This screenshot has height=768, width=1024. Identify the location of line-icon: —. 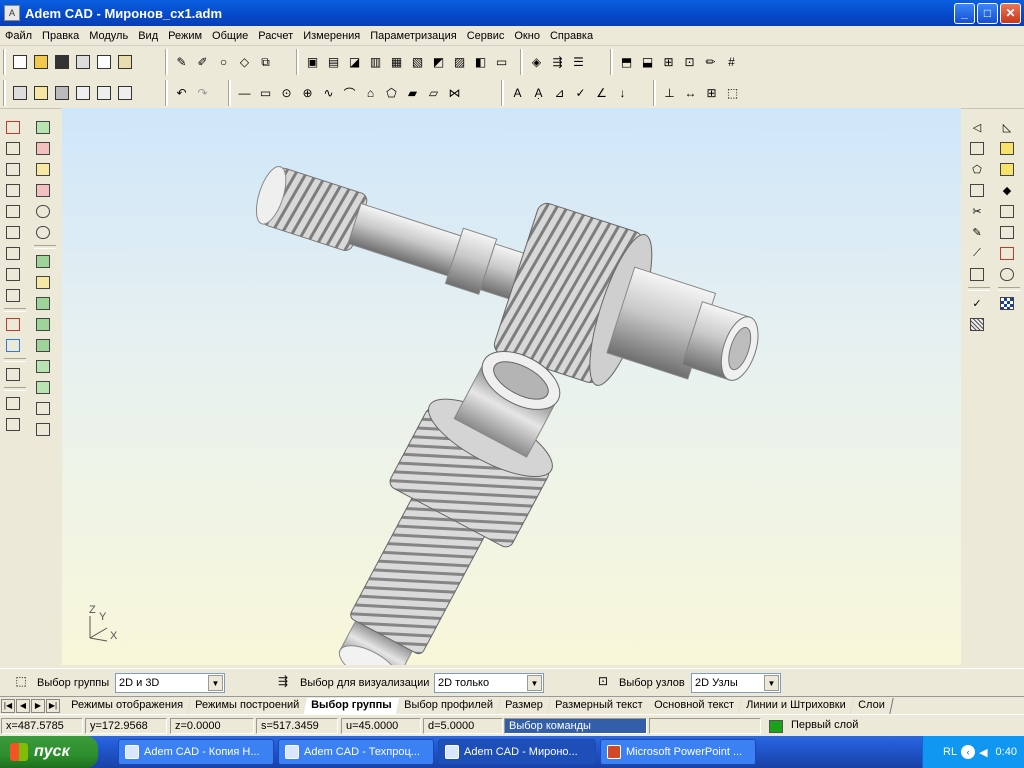
(244, 93).